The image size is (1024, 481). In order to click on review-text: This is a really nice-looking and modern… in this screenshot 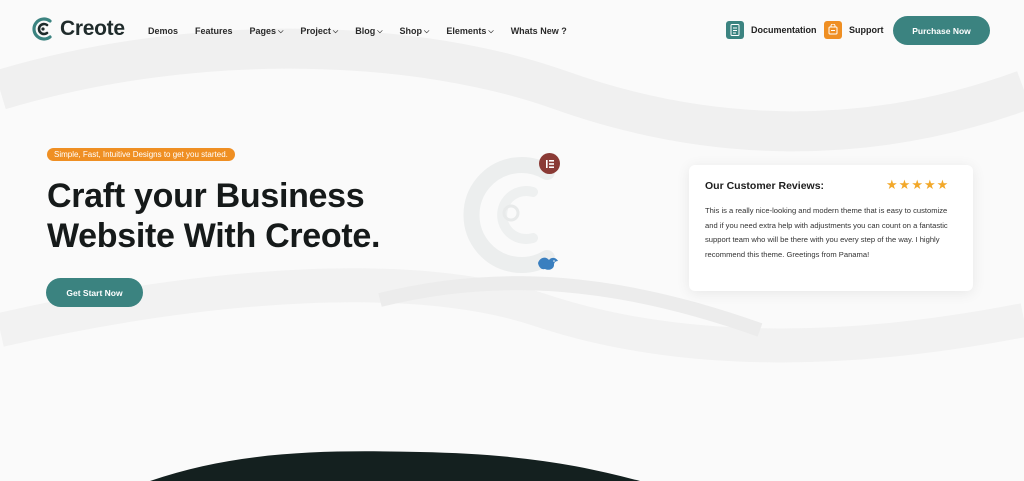, I will do `click(826, 233)`.